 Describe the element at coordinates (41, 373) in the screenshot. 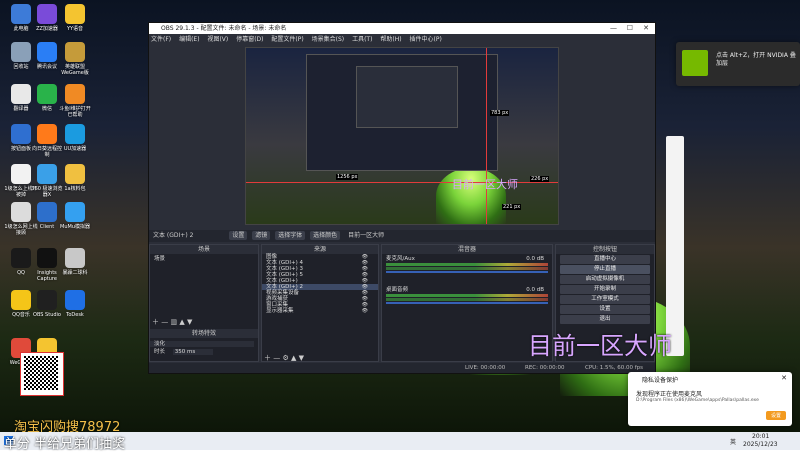

I see `qr-code-pattern` at that location.